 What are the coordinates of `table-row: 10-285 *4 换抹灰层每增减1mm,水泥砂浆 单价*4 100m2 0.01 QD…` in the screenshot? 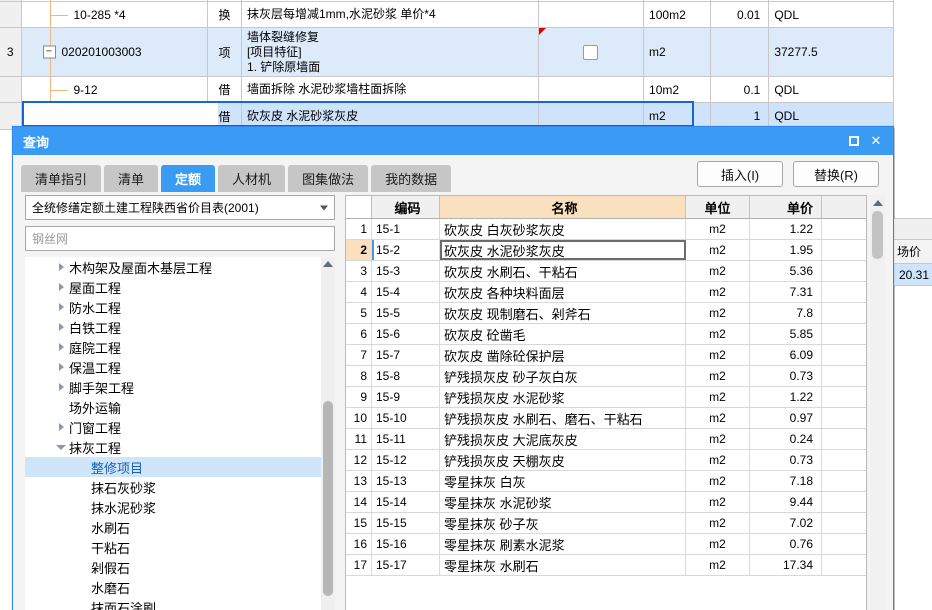 It's located at (447, 15).